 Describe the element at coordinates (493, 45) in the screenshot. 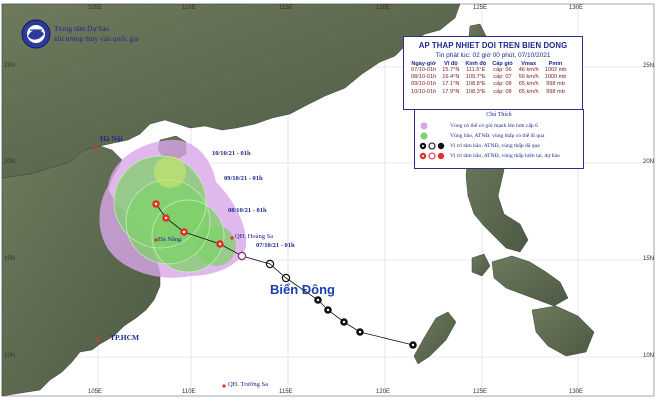

I see `info-title: AP THAP NHIET DOI TREN BIEN DONG` at that location.